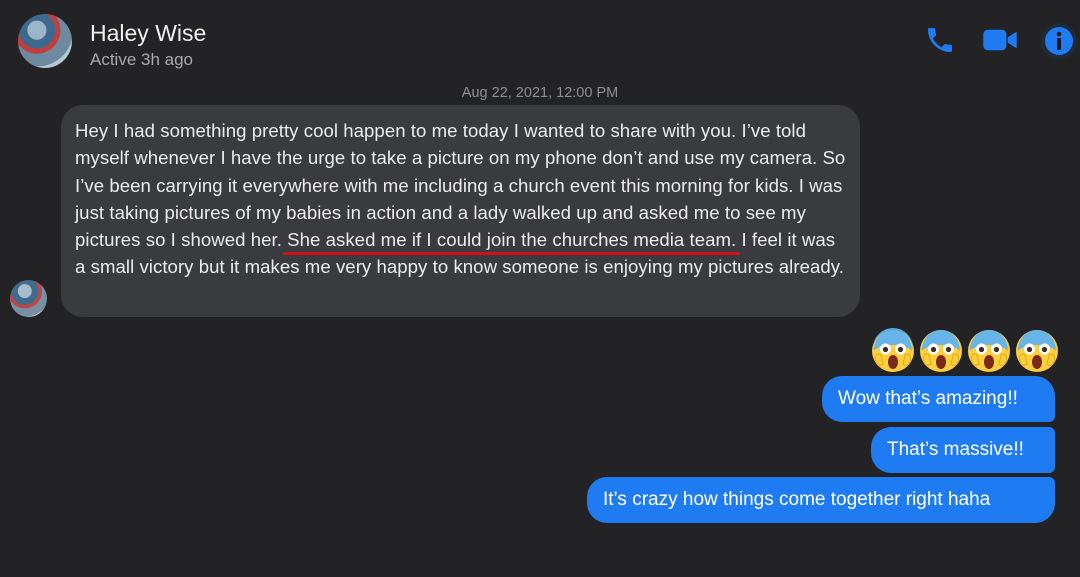  What do you see at coordinates (28, 298) in the screenshot?
I see `sender-avatar` at bounding box center [28, 298].